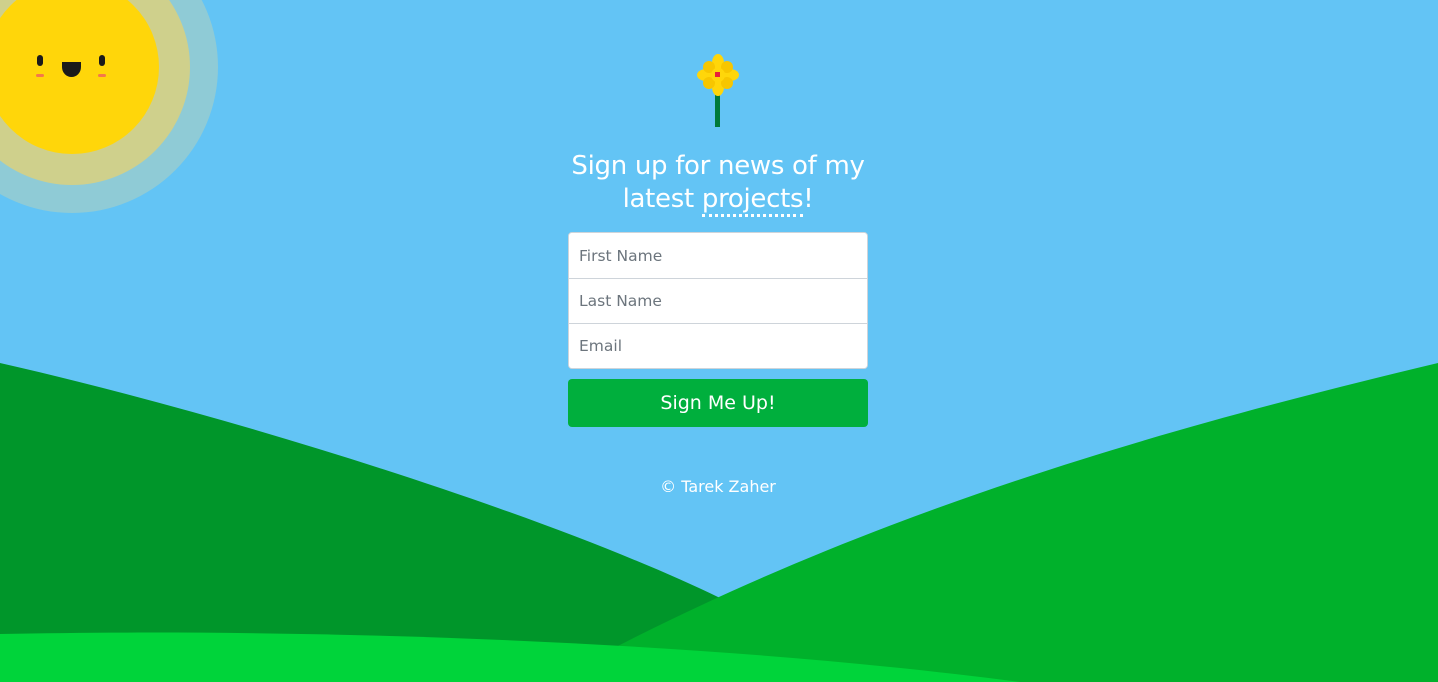  I want to click on signup-heading: Sign up for news of my latest projects!, so click(718, 183).